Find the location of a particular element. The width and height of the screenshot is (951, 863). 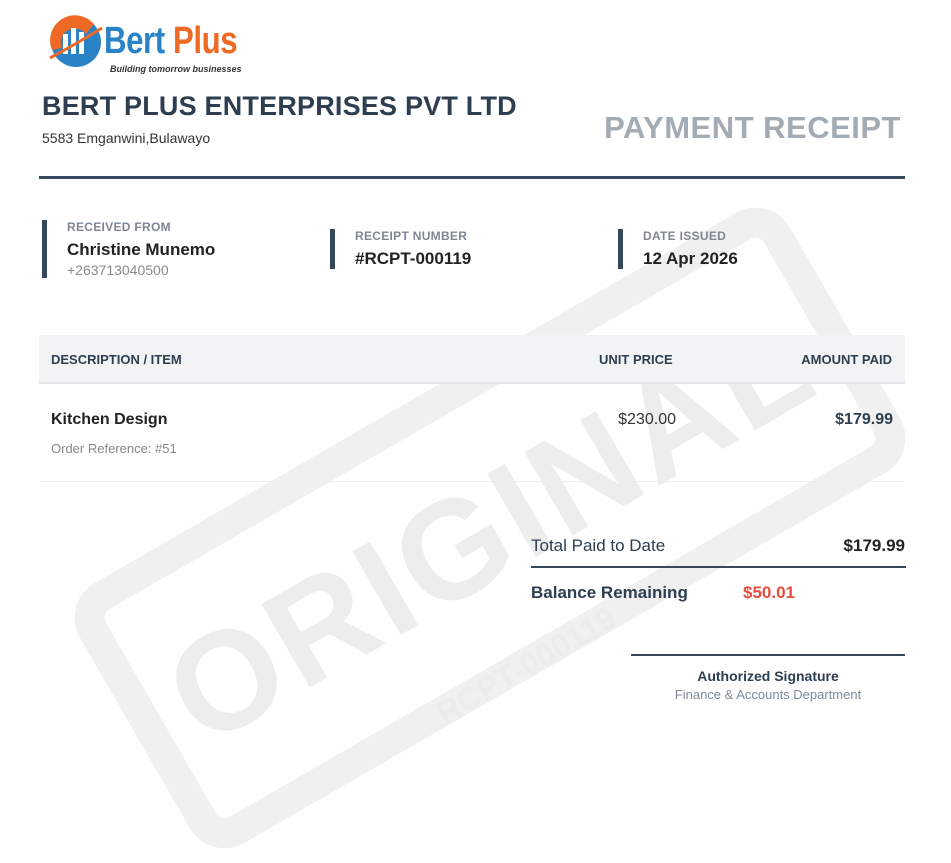

company-address: 5583 Emganwini,Bulawayo is located at coordinates (126, 138).